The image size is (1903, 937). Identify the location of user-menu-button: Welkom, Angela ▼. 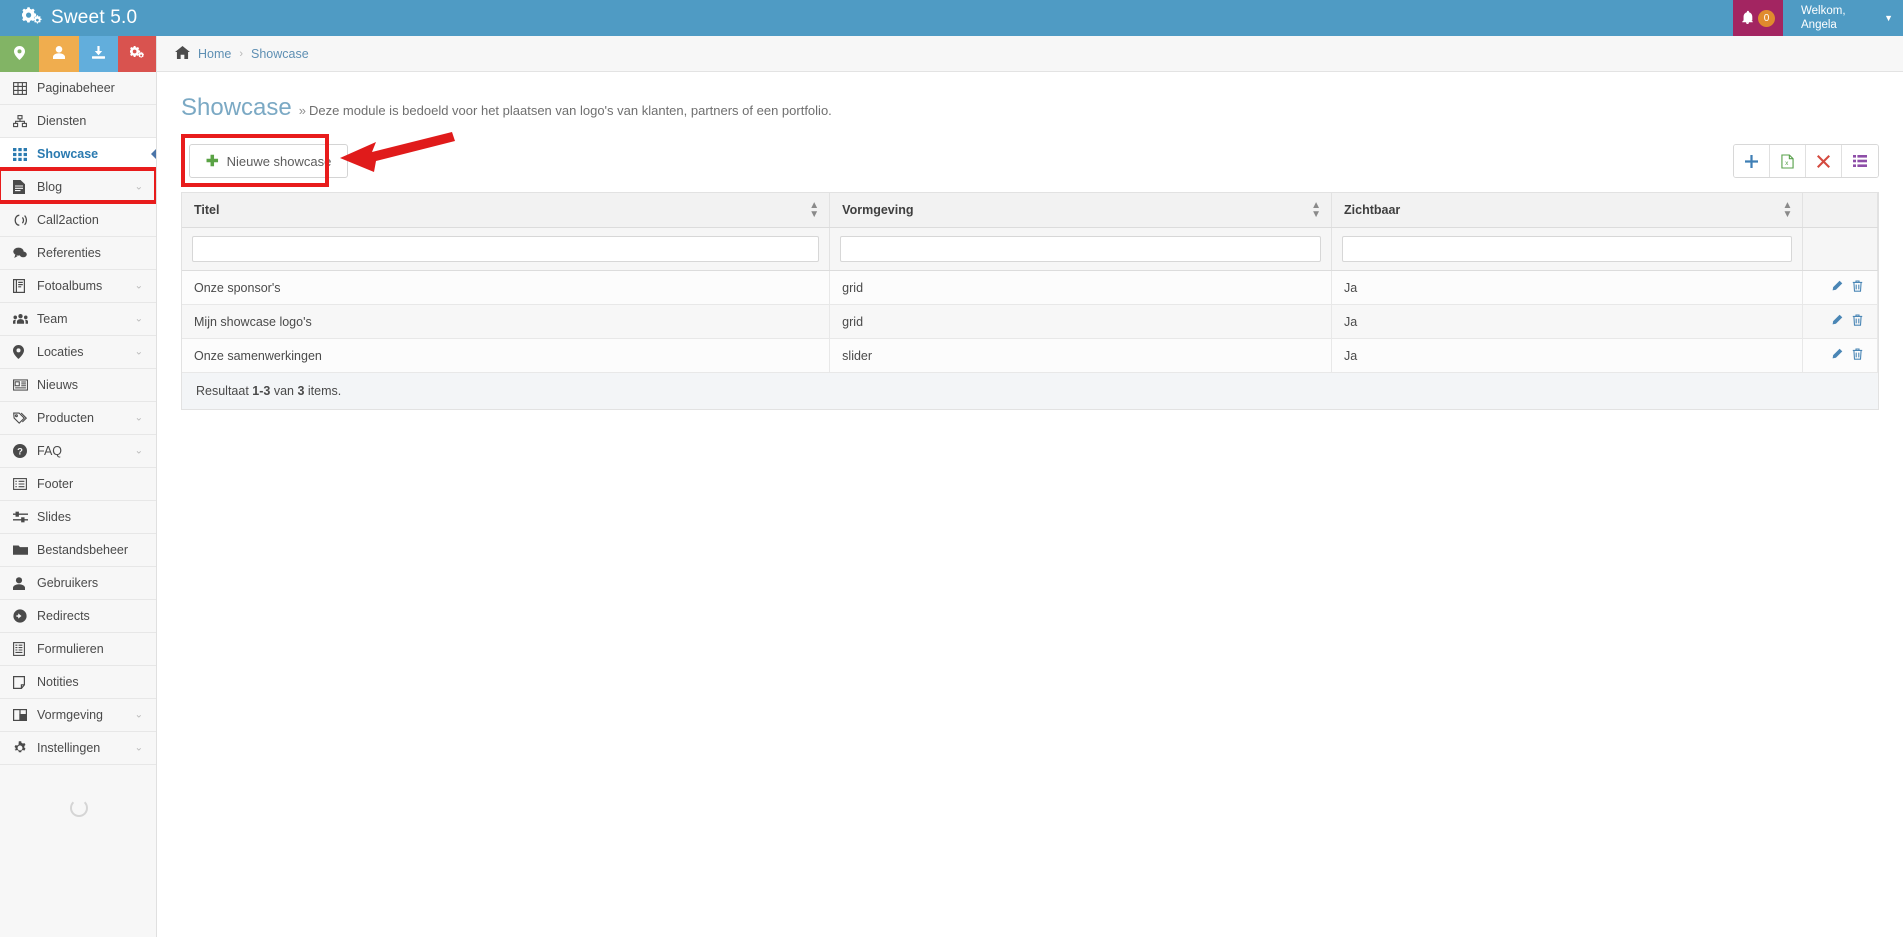
(1843, 18).